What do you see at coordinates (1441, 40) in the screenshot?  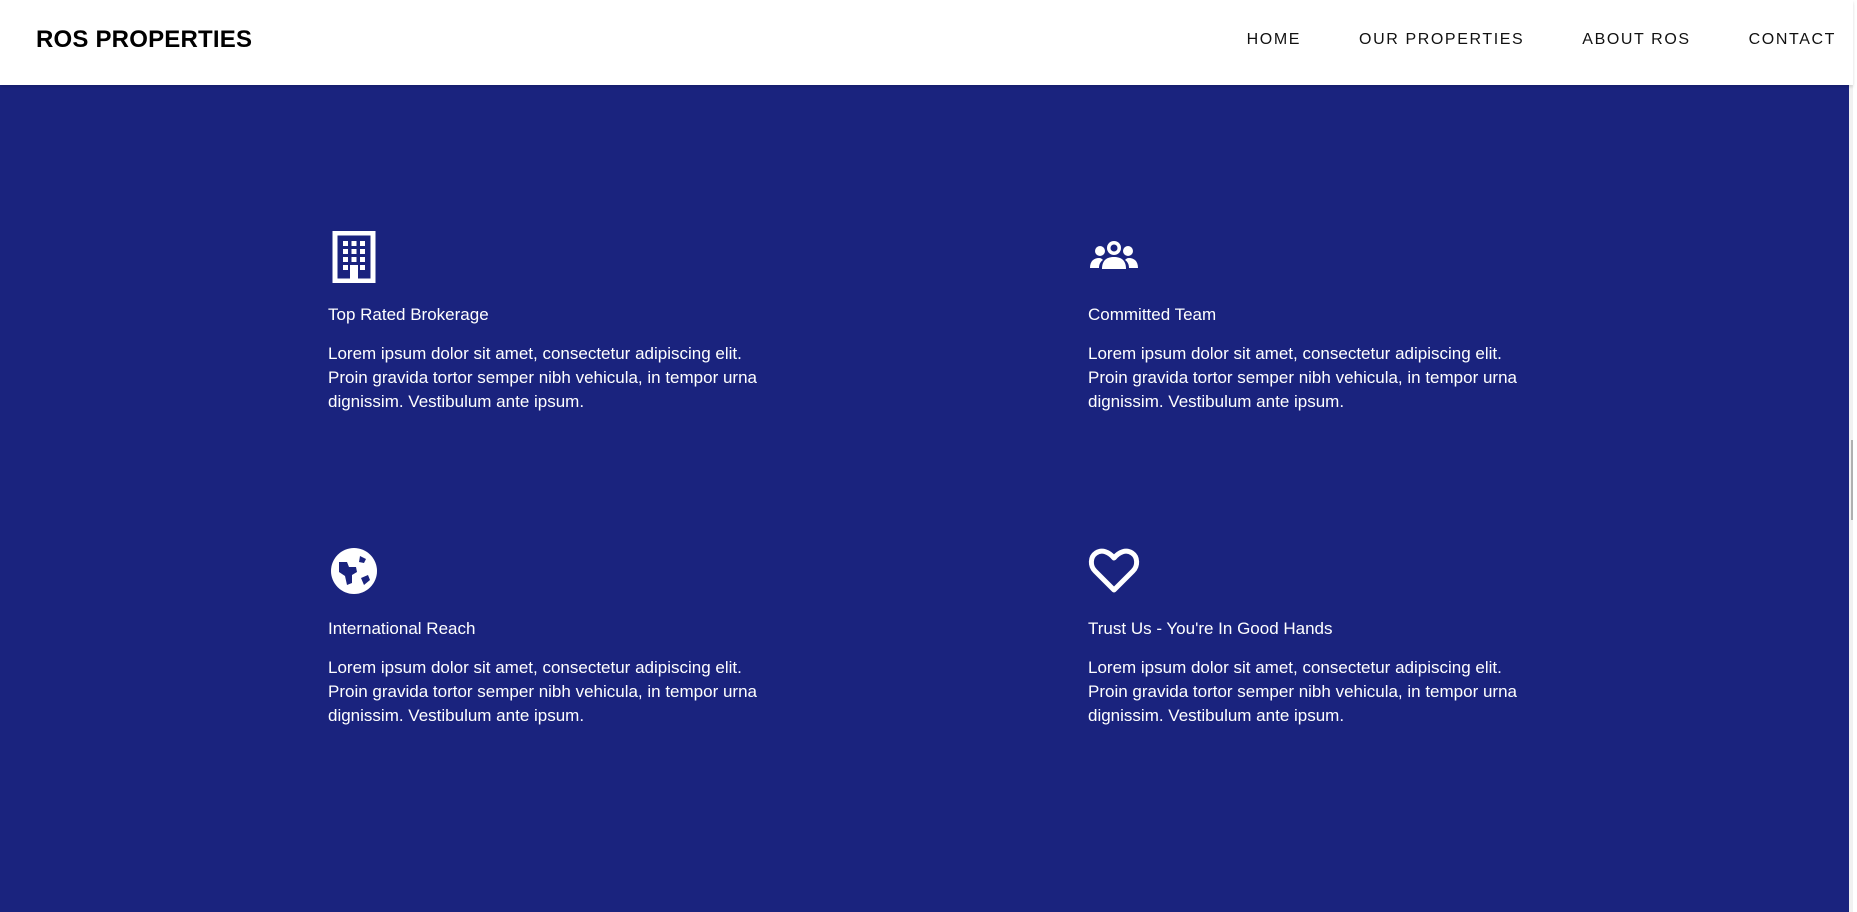 I see `nav-item-our-properties: OUR PROPERTIES` at bounding box center [1441, 40].